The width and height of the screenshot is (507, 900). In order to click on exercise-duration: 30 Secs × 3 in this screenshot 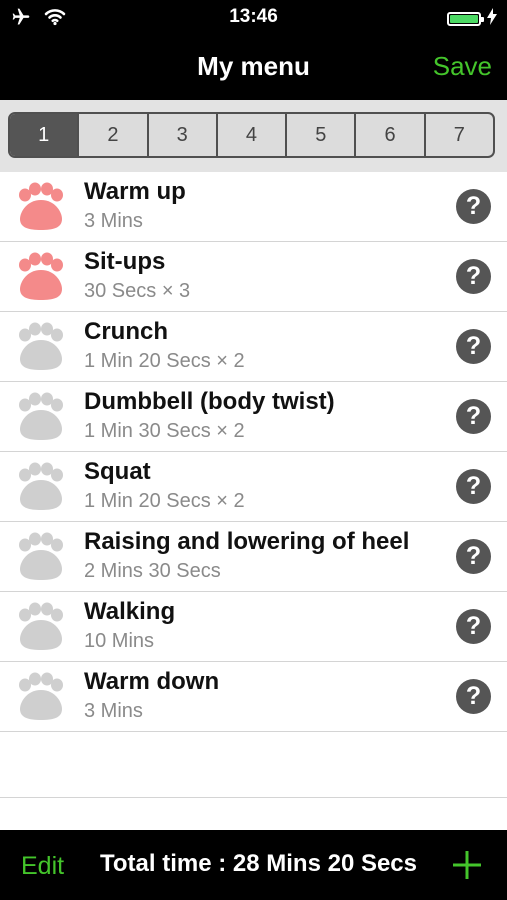, I will do `click(137, 291)`.